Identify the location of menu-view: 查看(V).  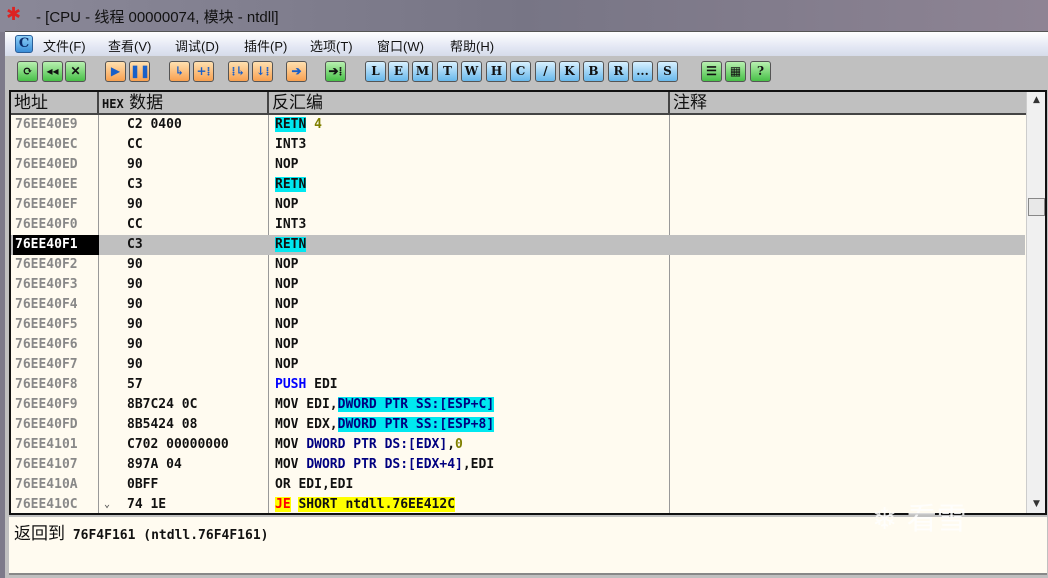
(129, 45).